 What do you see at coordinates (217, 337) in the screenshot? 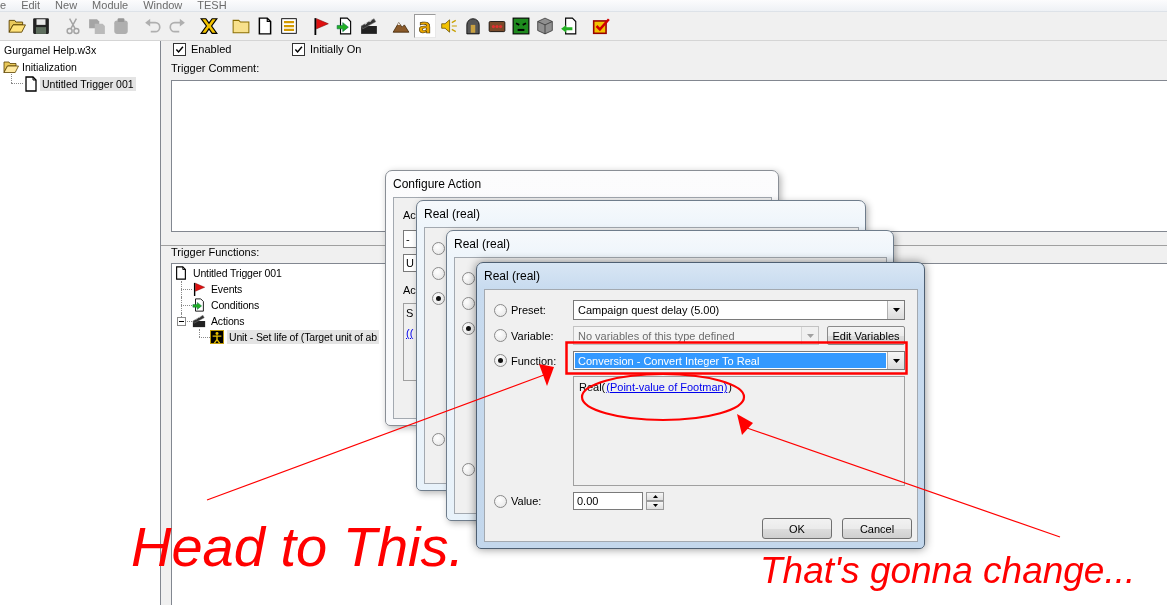
I see `figure-icon` at bounding box center [217, 337].